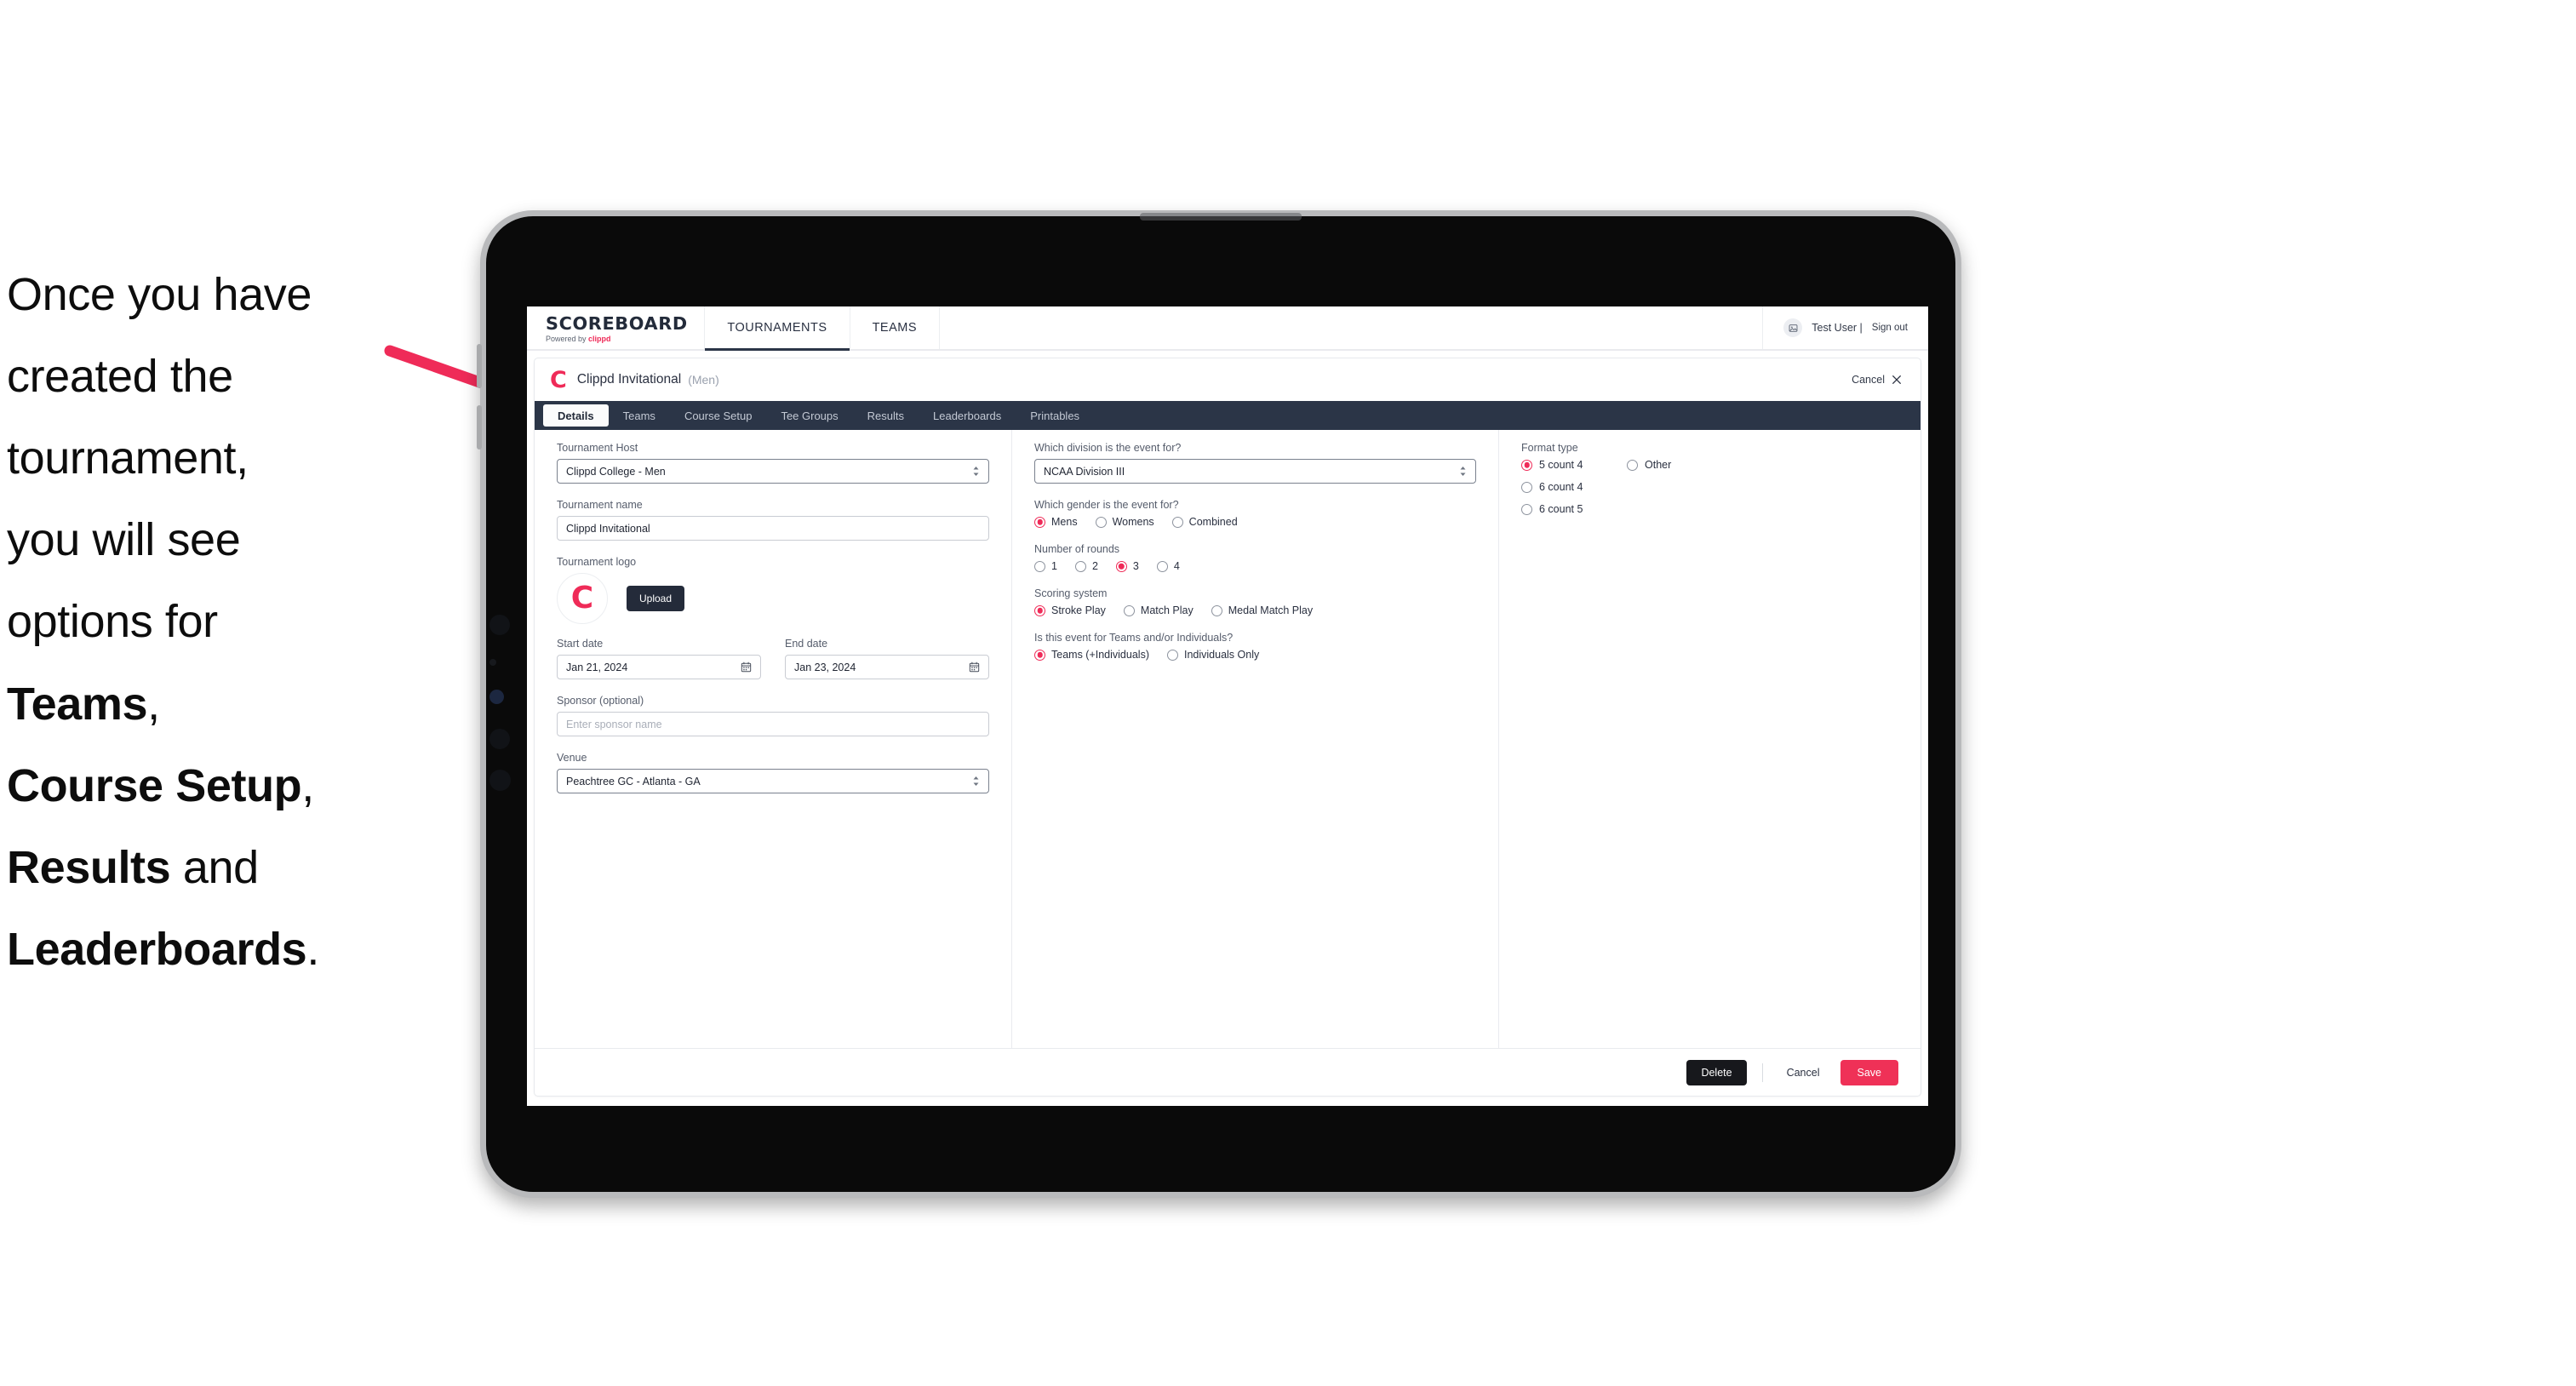  I want to click on division-select: NCAA Division III, so click(1255, 471).